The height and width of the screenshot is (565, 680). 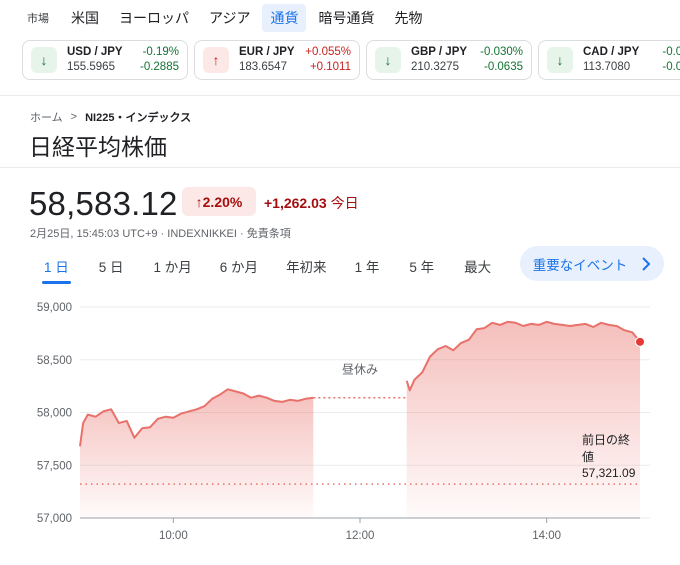 What do you see at coordinates (503, 67) in the screenshot?
I see `currency-change: -0.0635` at bounding box center [503, 67].